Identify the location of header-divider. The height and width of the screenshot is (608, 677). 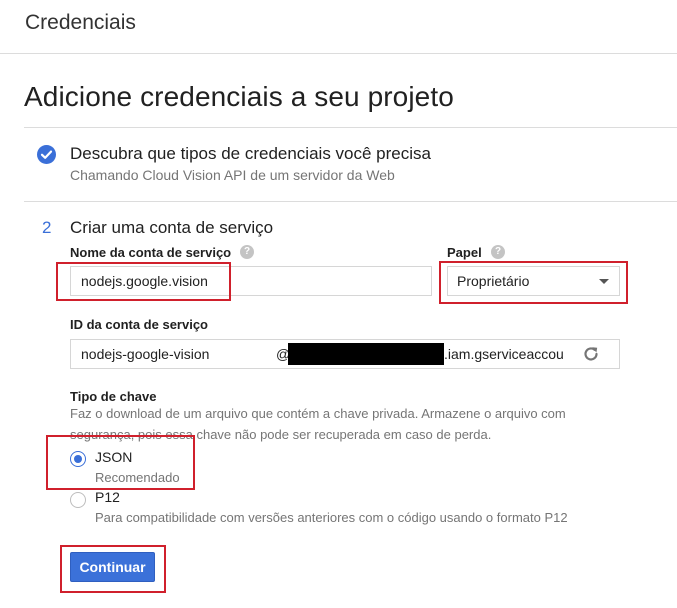
(338, 53).